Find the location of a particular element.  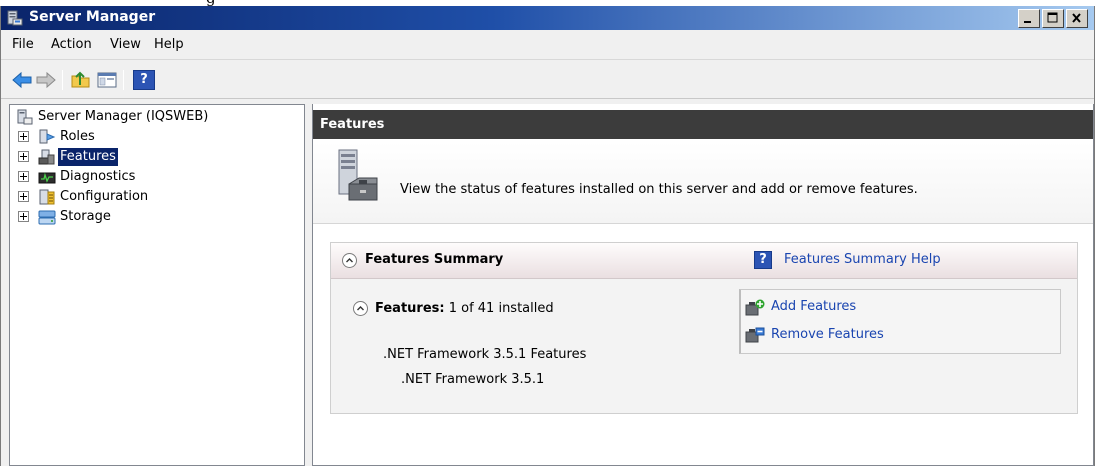

remove-features-link: Remove Features is located at coordinates (827, 334).